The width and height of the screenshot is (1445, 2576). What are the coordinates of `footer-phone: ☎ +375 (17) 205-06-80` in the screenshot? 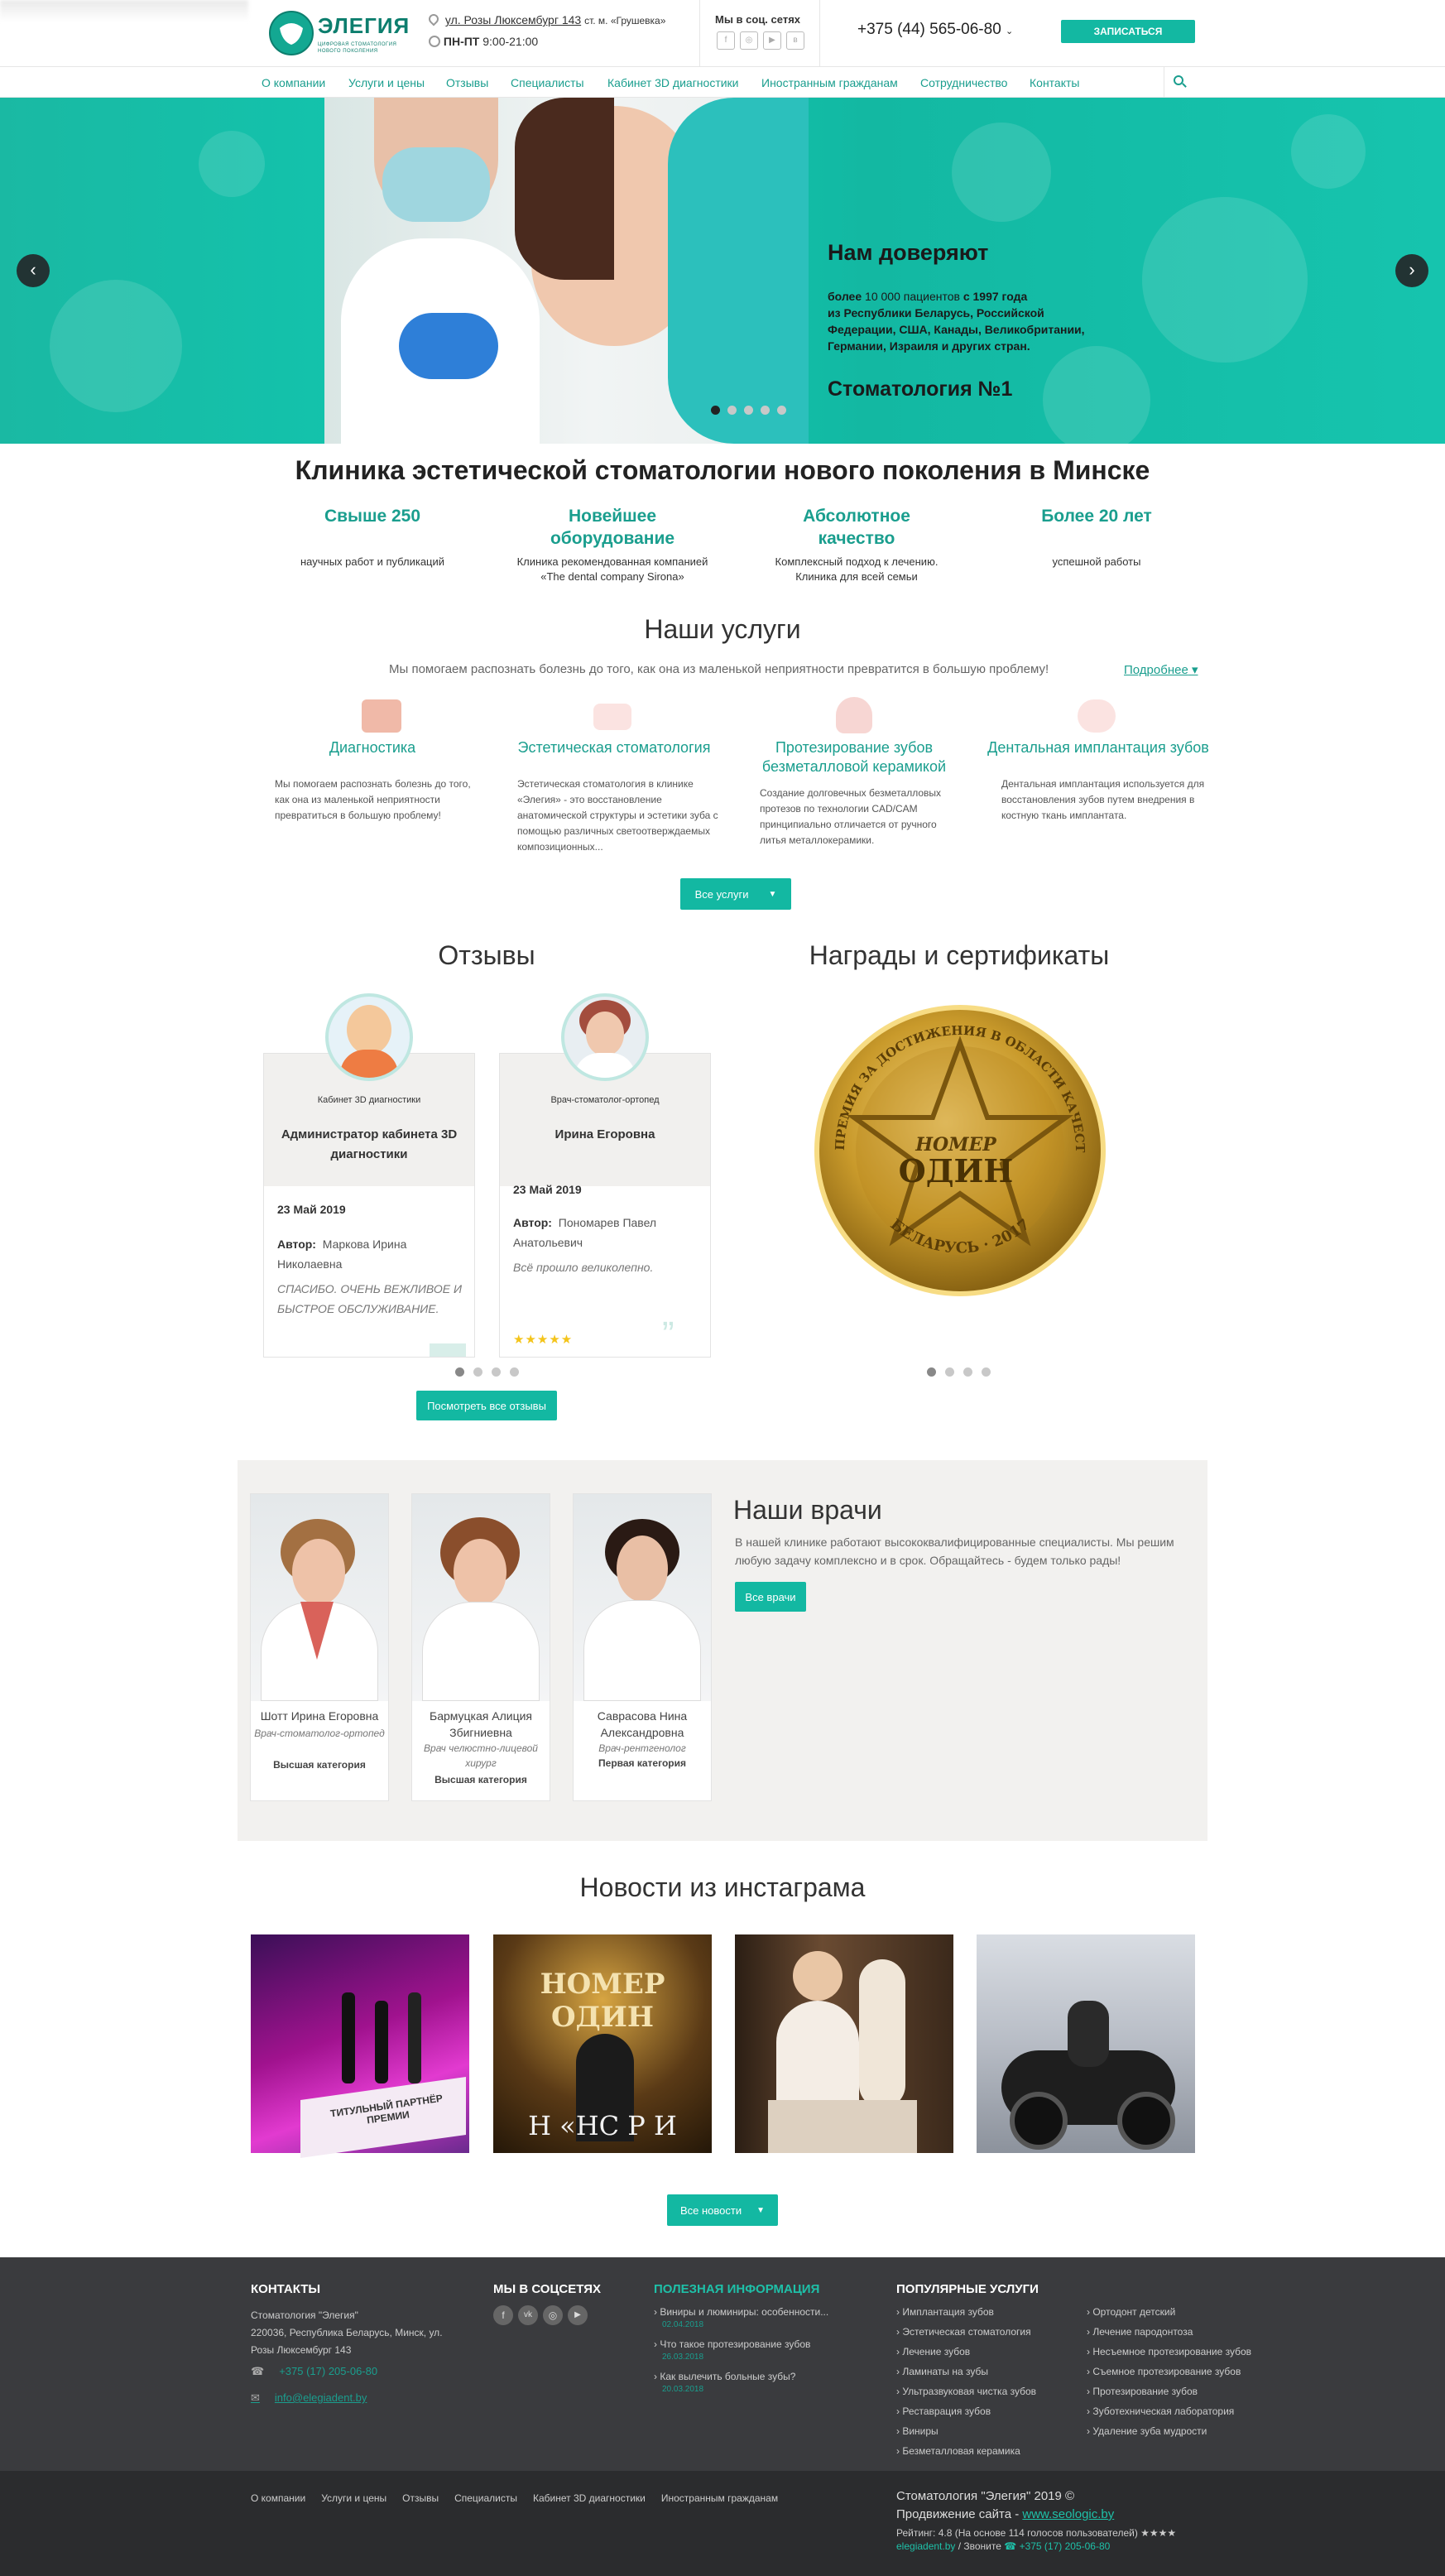 It's located at (314, 2371).